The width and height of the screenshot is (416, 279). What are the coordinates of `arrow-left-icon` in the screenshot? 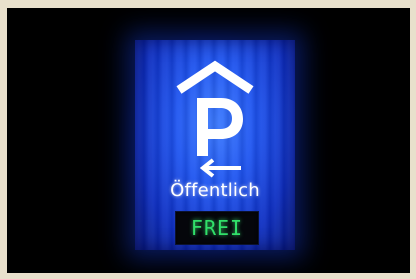 It's located at (220, 168).